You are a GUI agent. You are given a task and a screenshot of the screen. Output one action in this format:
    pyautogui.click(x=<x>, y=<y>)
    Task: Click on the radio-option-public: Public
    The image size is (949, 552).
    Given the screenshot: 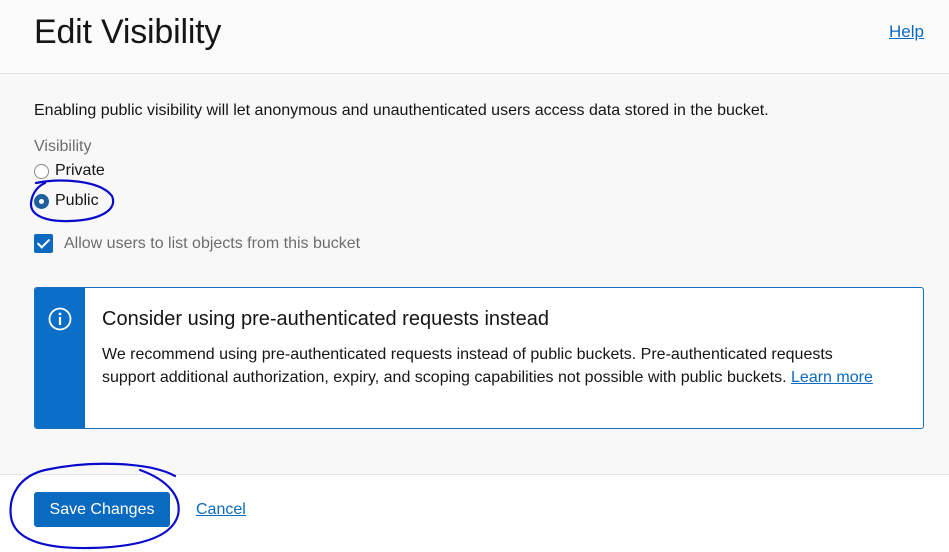 What is the action you would take?
    pyautogui.click(x=66, y=201)
    